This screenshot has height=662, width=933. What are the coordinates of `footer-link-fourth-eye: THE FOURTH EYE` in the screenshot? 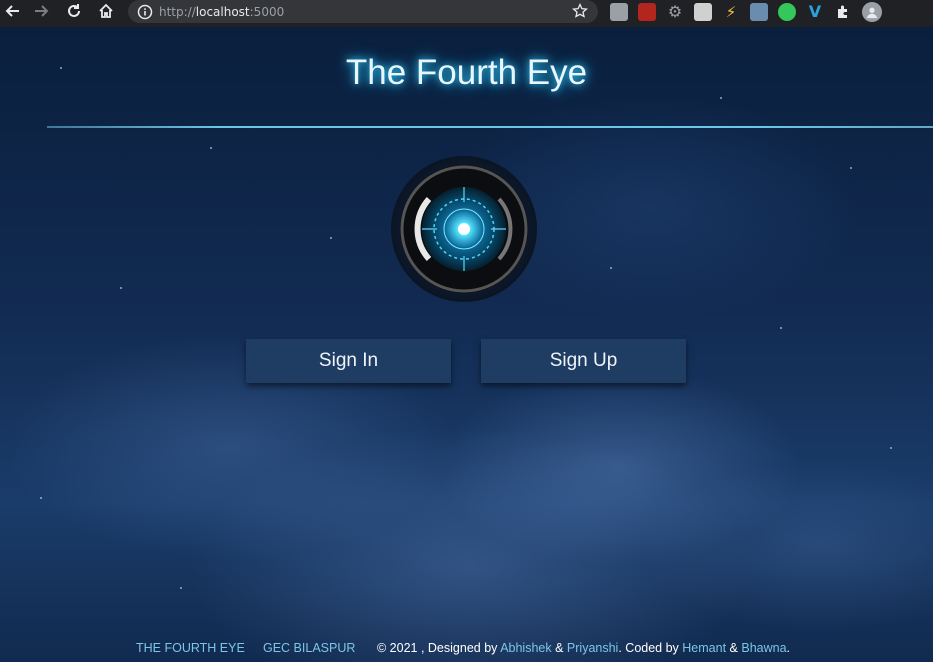 It's located at (190, 648).